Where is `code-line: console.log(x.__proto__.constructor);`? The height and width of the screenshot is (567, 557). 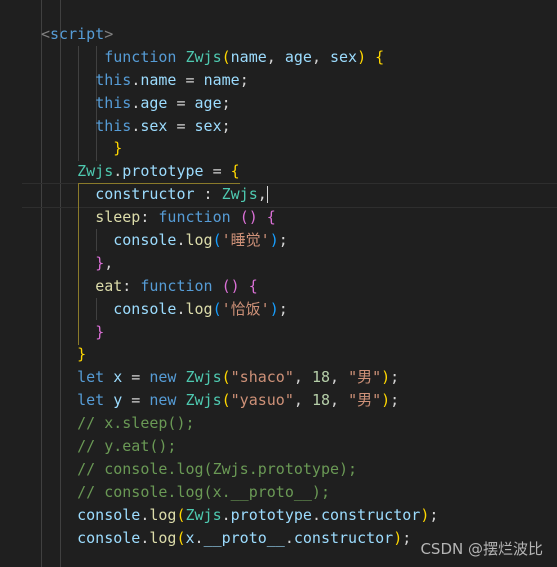
code-line: console.log(x.__proto__.constructor); is located at coordinates (239, 538).